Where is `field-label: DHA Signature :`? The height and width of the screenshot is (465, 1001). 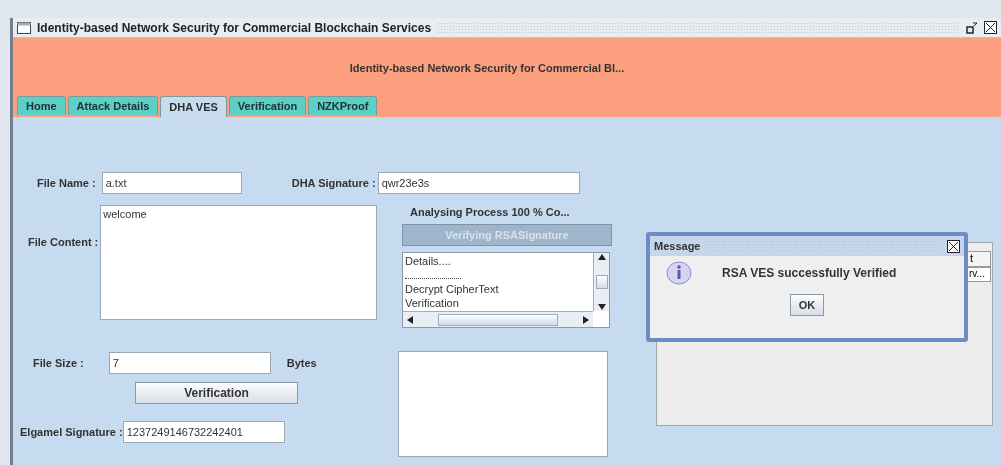
field-label: DHA Signature : is located at coordinates (333, 183).